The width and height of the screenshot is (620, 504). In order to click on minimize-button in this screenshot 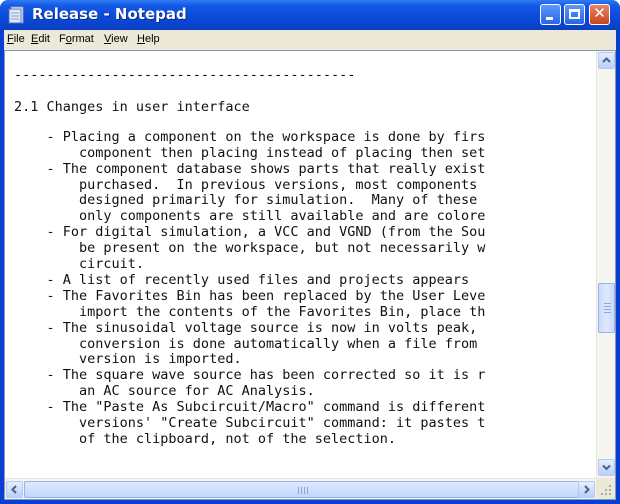, I will do `click(550, 14)`.